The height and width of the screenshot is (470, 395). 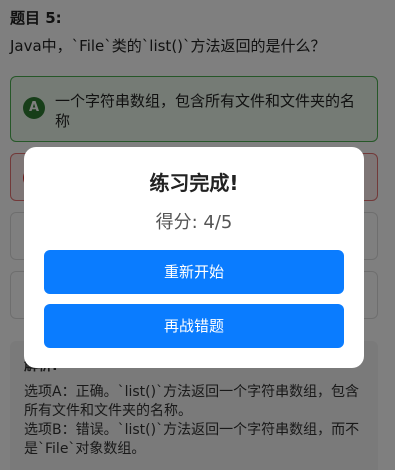 I want to click on dialog-title: 练习完成!, so click(x=194, y=183).